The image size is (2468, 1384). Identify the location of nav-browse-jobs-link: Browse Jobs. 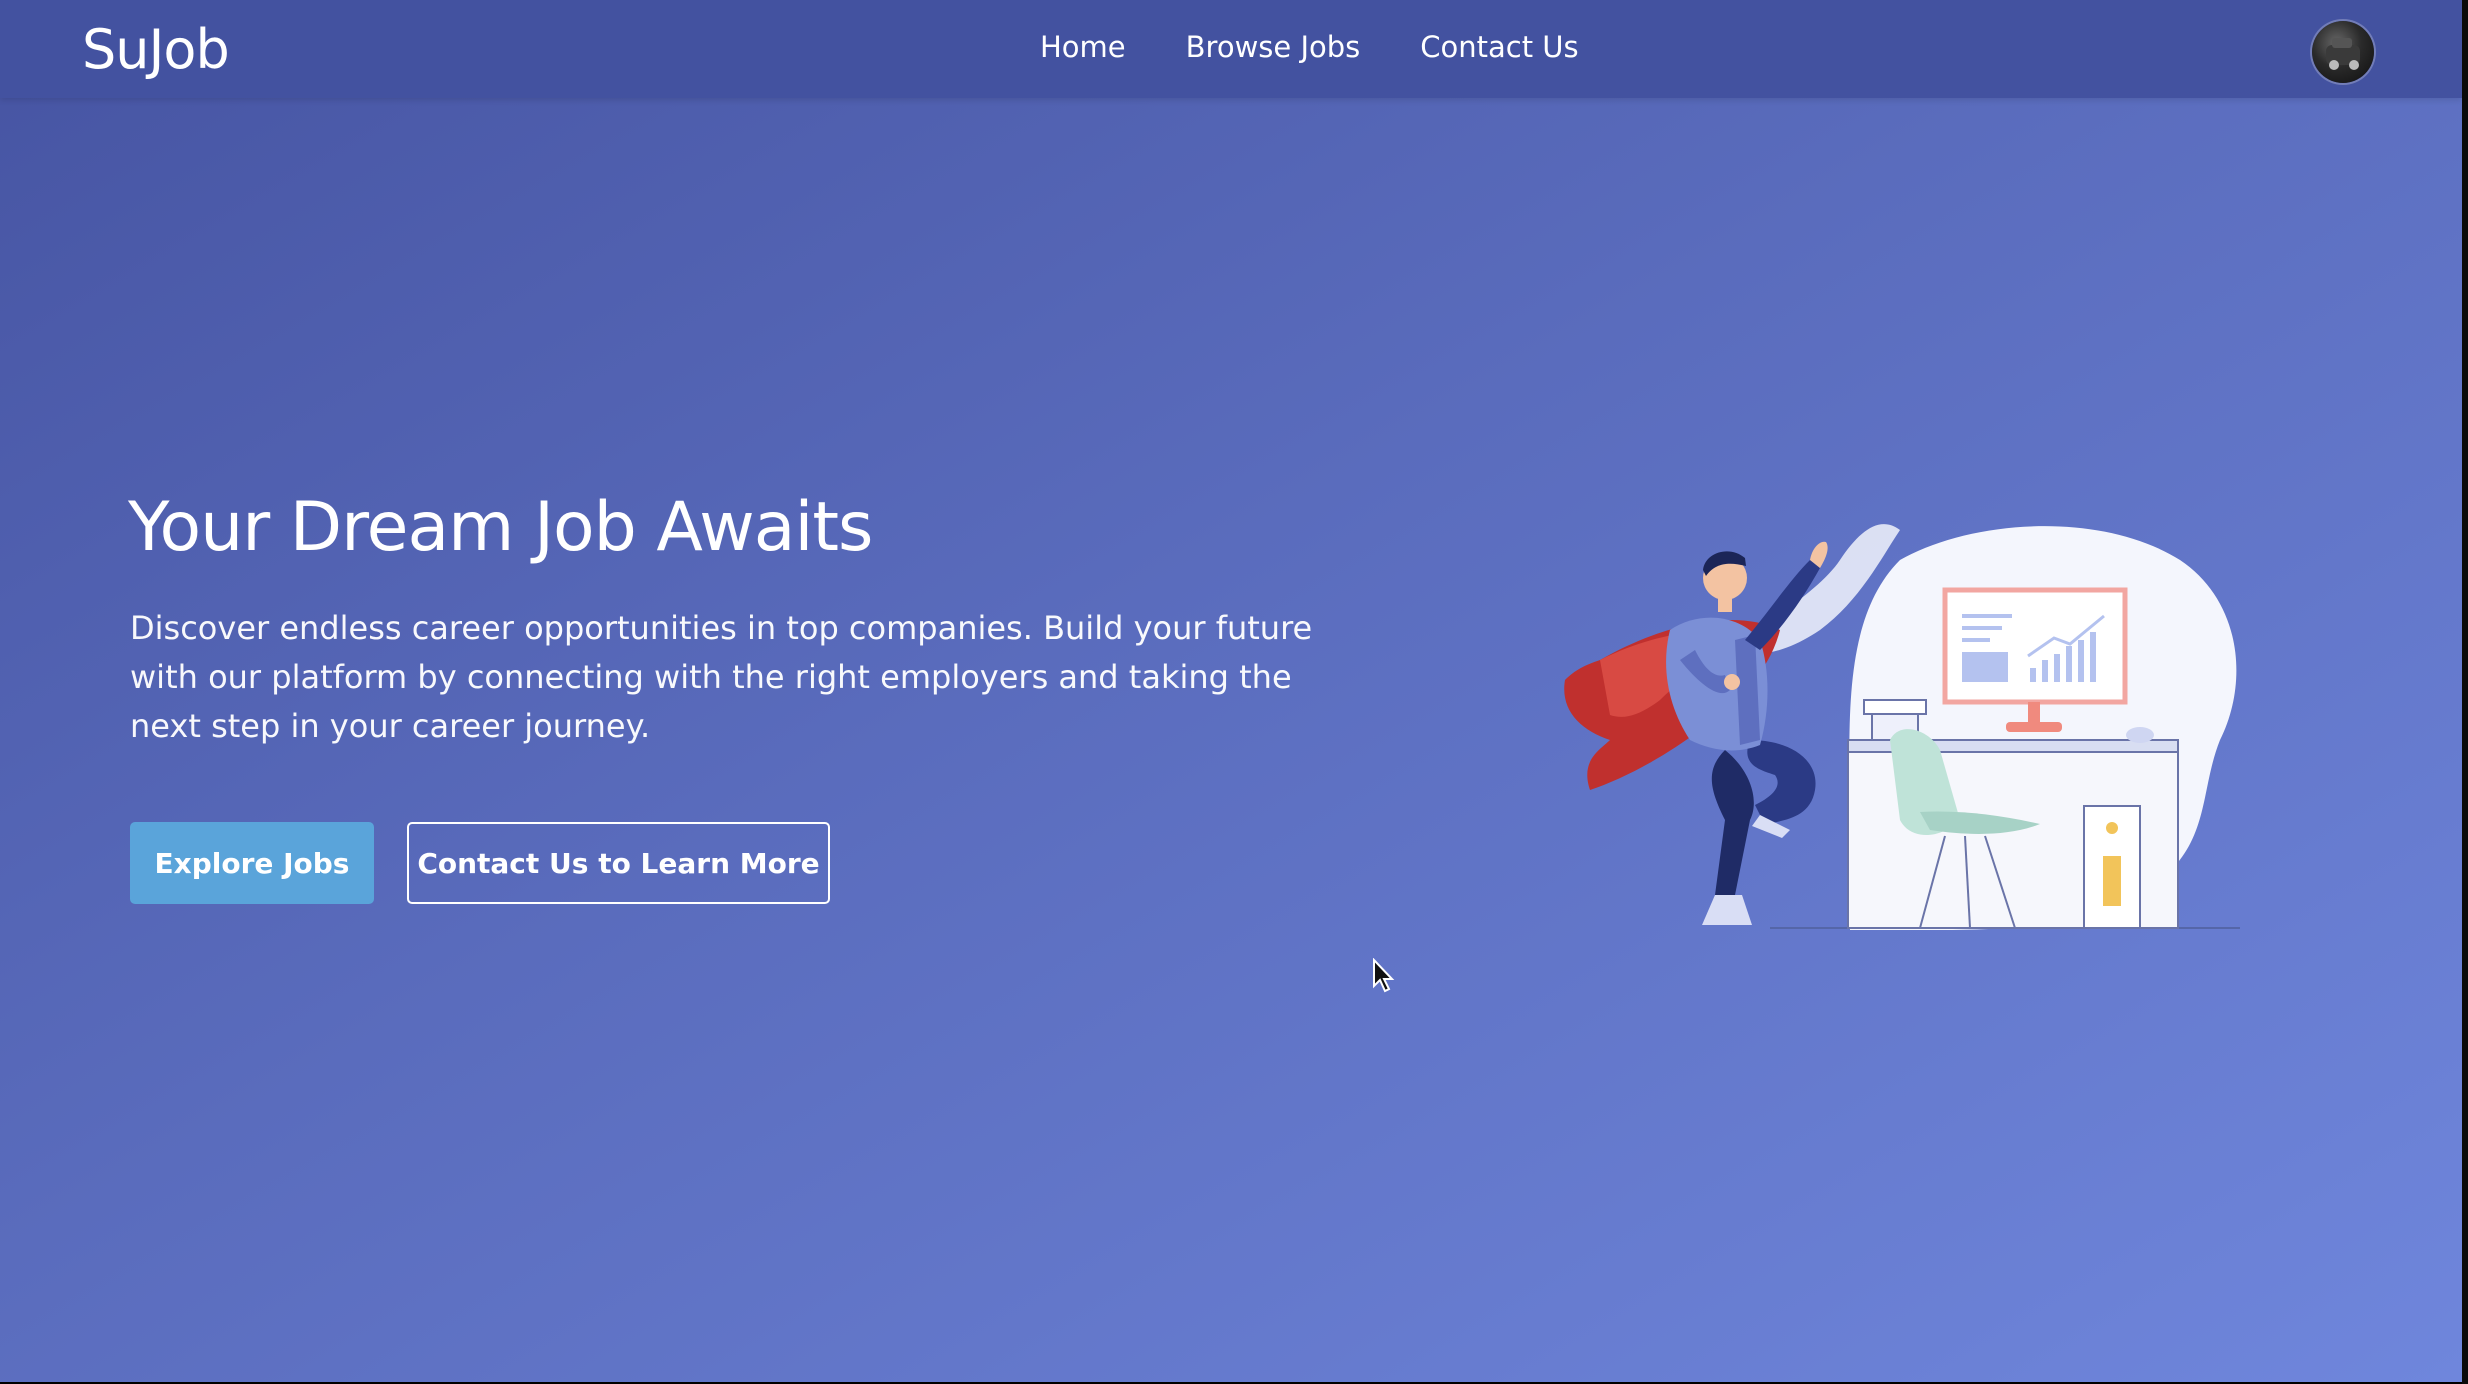
(1273, 47).